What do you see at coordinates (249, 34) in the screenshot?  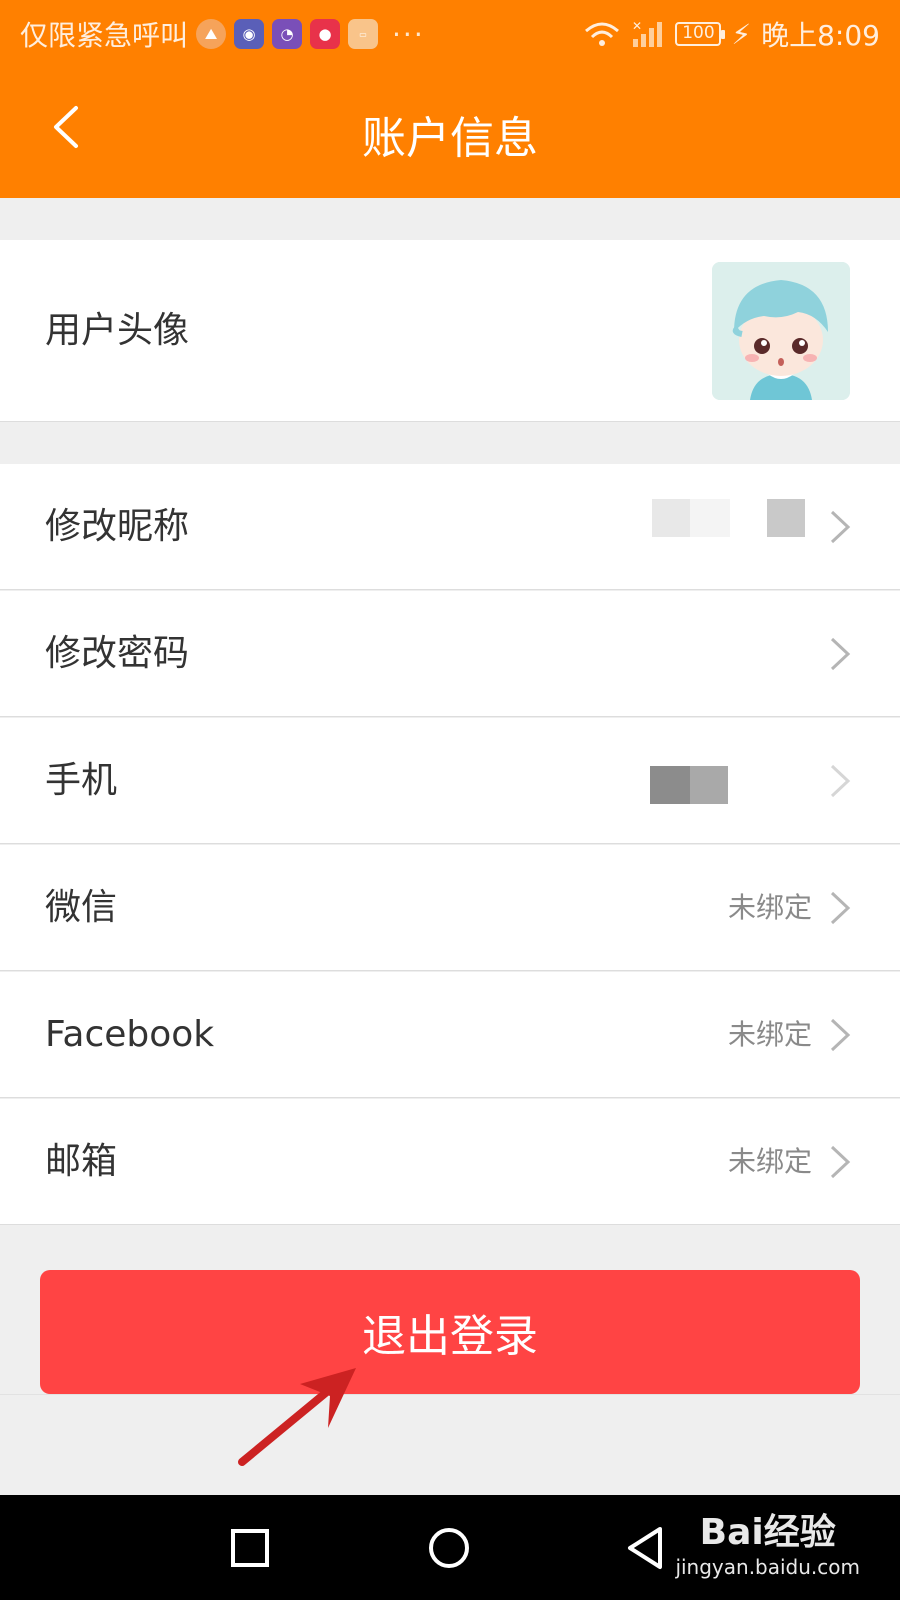 I see `bulb-notification-icon: ◉` at bounding box center [249, 34].